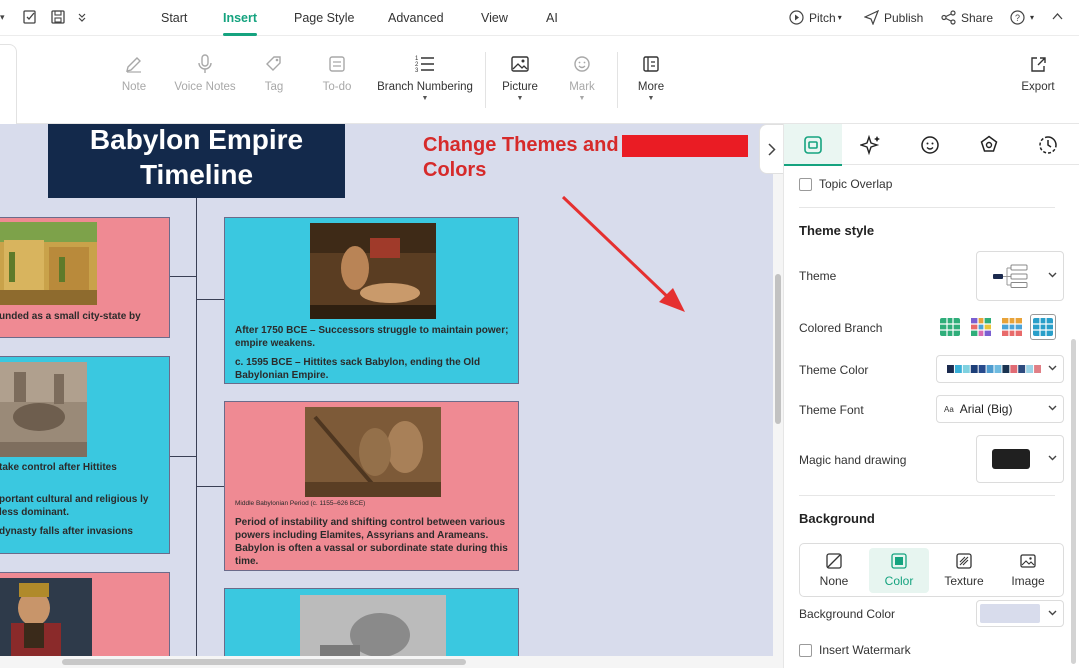  Describe the element at coordinates (899, 561) in the screenshot. I see `color-fill-icon` at that location.